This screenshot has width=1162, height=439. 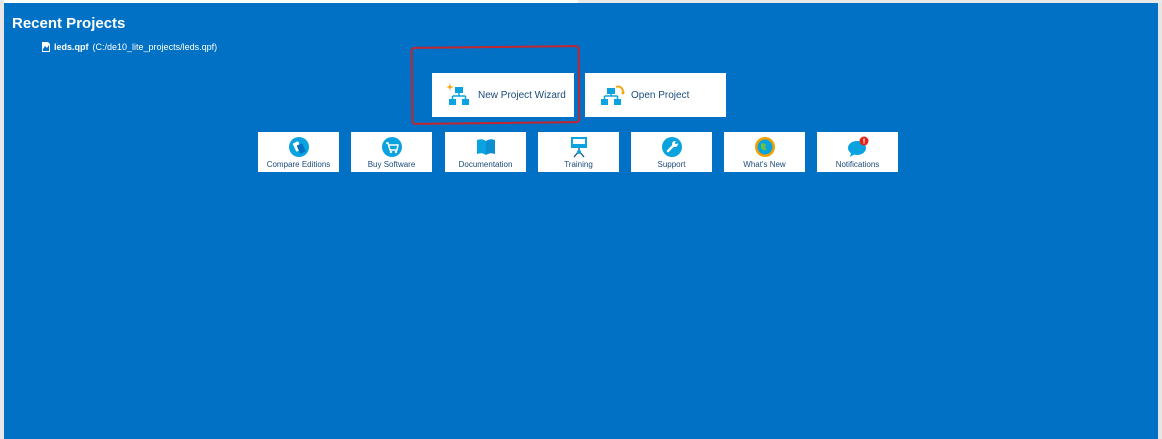 I want to click on training-icon, so click(x=578, y=147).